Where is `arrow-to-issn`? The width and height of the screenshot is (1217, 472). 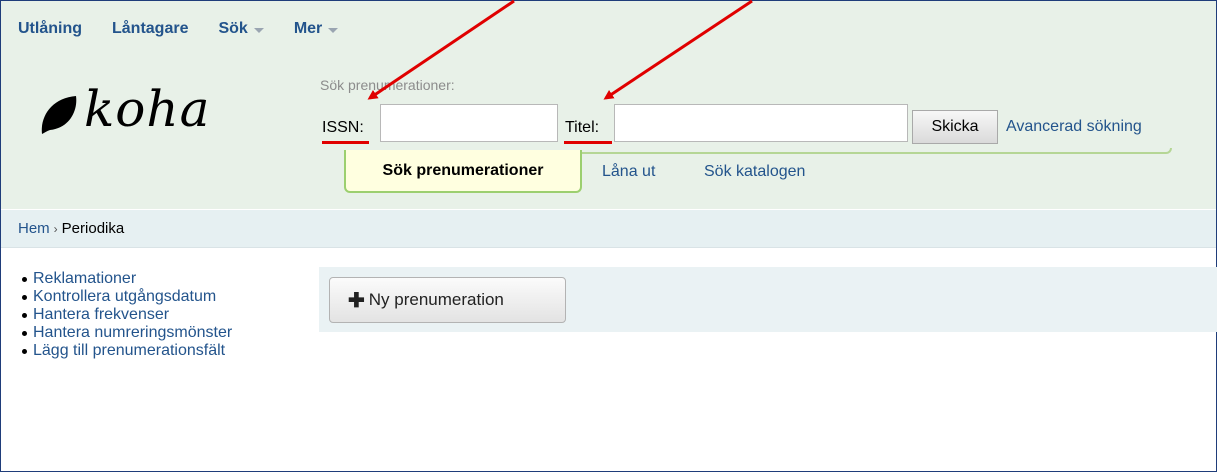
arrow-to-issn is located at coordinates (441, 50).